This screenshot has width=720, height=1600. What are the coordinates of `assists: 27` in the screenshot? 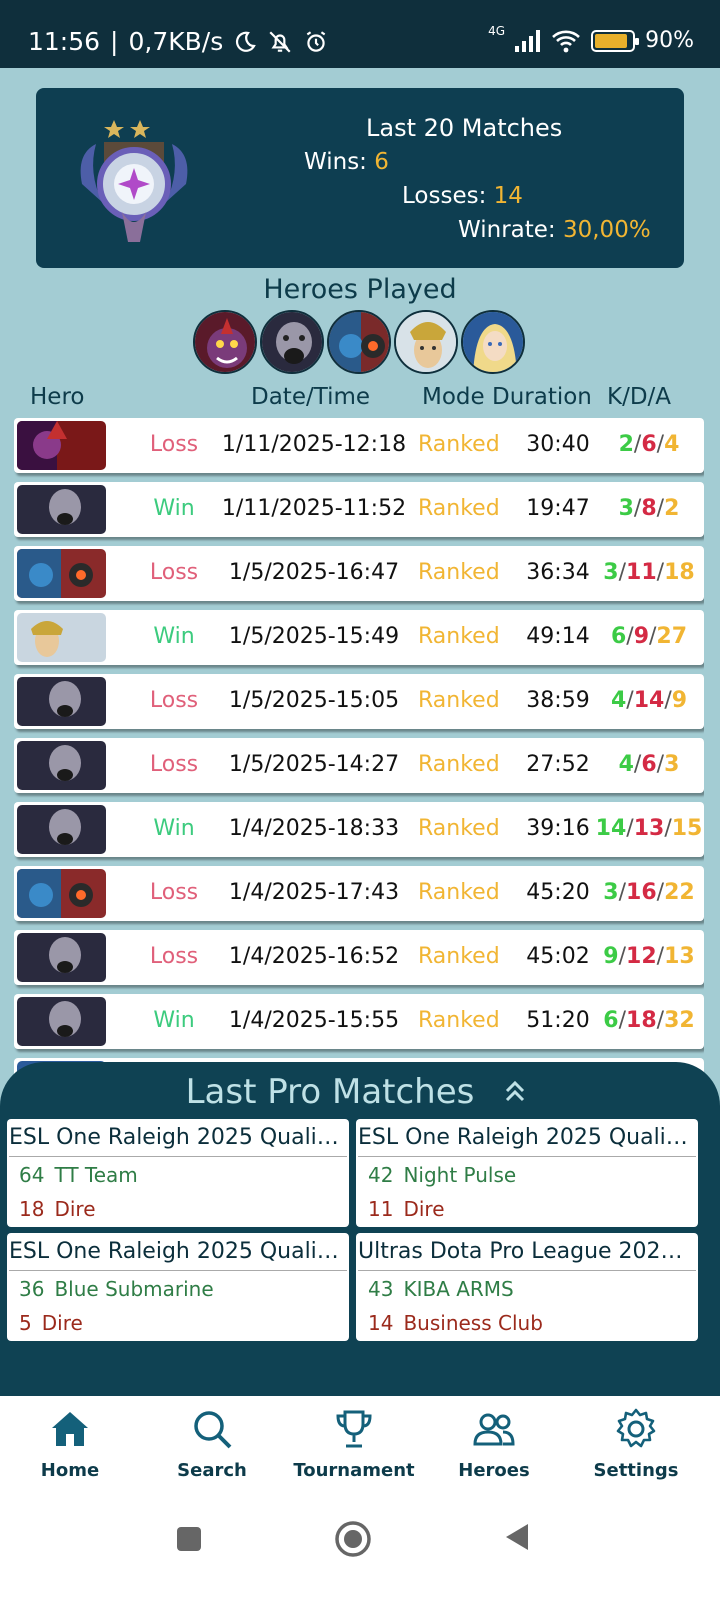 It's located at (672, 636).